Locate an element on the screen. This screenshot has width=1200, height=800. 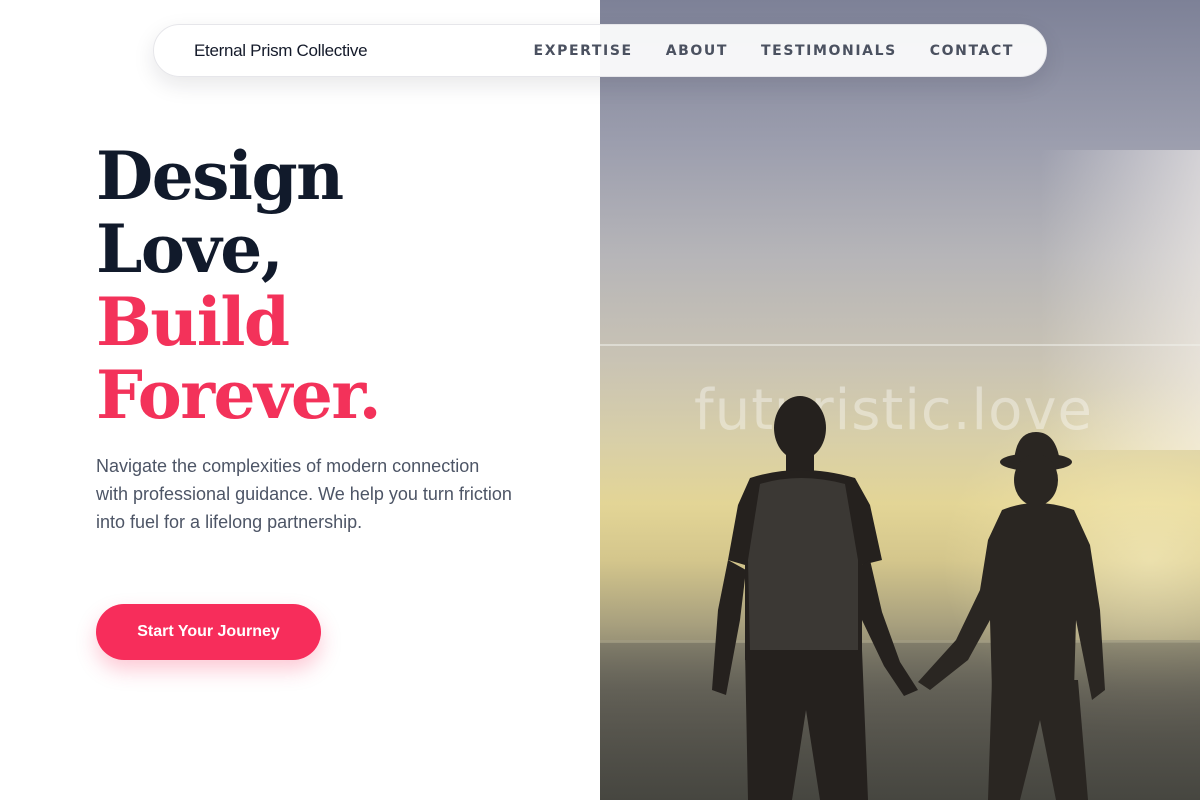
nav-link-expertise: EXPERTISE is located at coordinates (583, 51).